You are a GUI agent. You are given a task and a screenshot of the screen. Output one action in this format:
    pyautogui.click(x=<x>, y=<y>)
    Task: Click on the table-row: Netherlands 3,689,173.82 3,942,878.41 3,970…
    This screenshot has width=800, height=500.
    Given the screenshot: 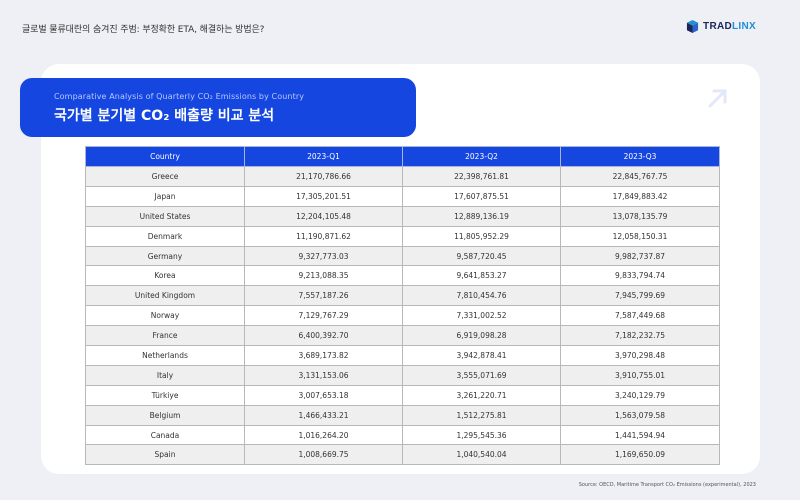 What is the action you would take?
    pyautogui.click(x=402, y=355)
    